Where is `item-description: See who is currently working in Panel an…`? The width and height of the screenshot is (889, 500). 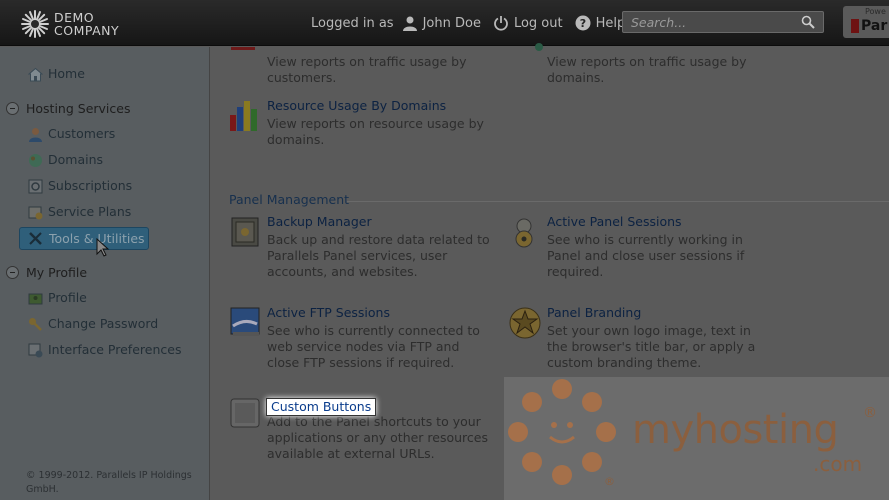 item-description: See who is currently working in Panel an… is located at coordinates (646, 255).